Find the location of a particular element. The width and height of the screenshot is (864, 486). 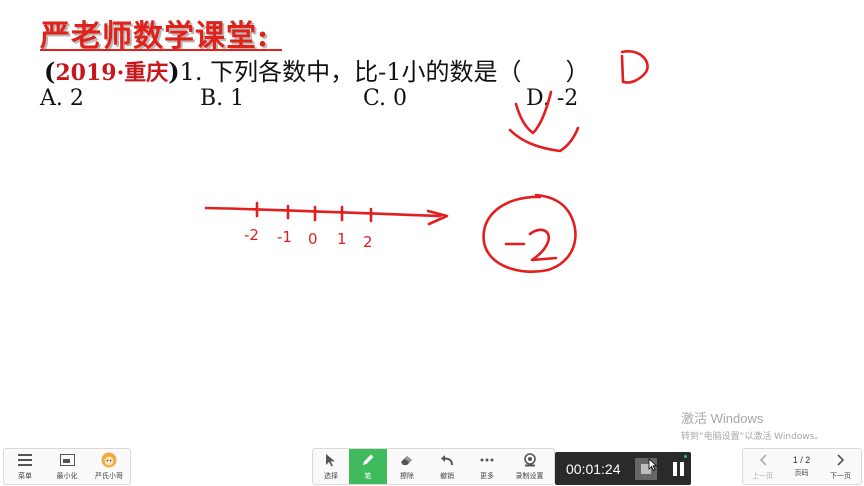

mouse-cursor-icon is located at coordinates (653, 465).